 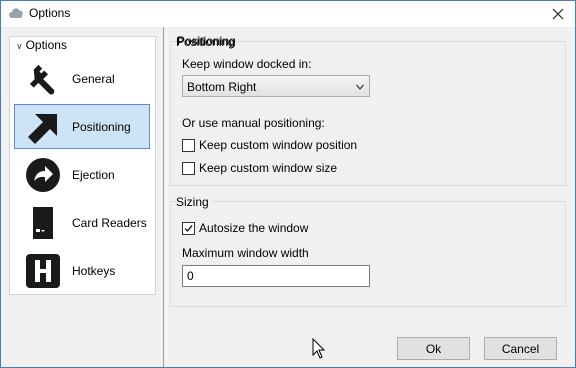 I want to click on close-icon, so click(x=558, y=14).